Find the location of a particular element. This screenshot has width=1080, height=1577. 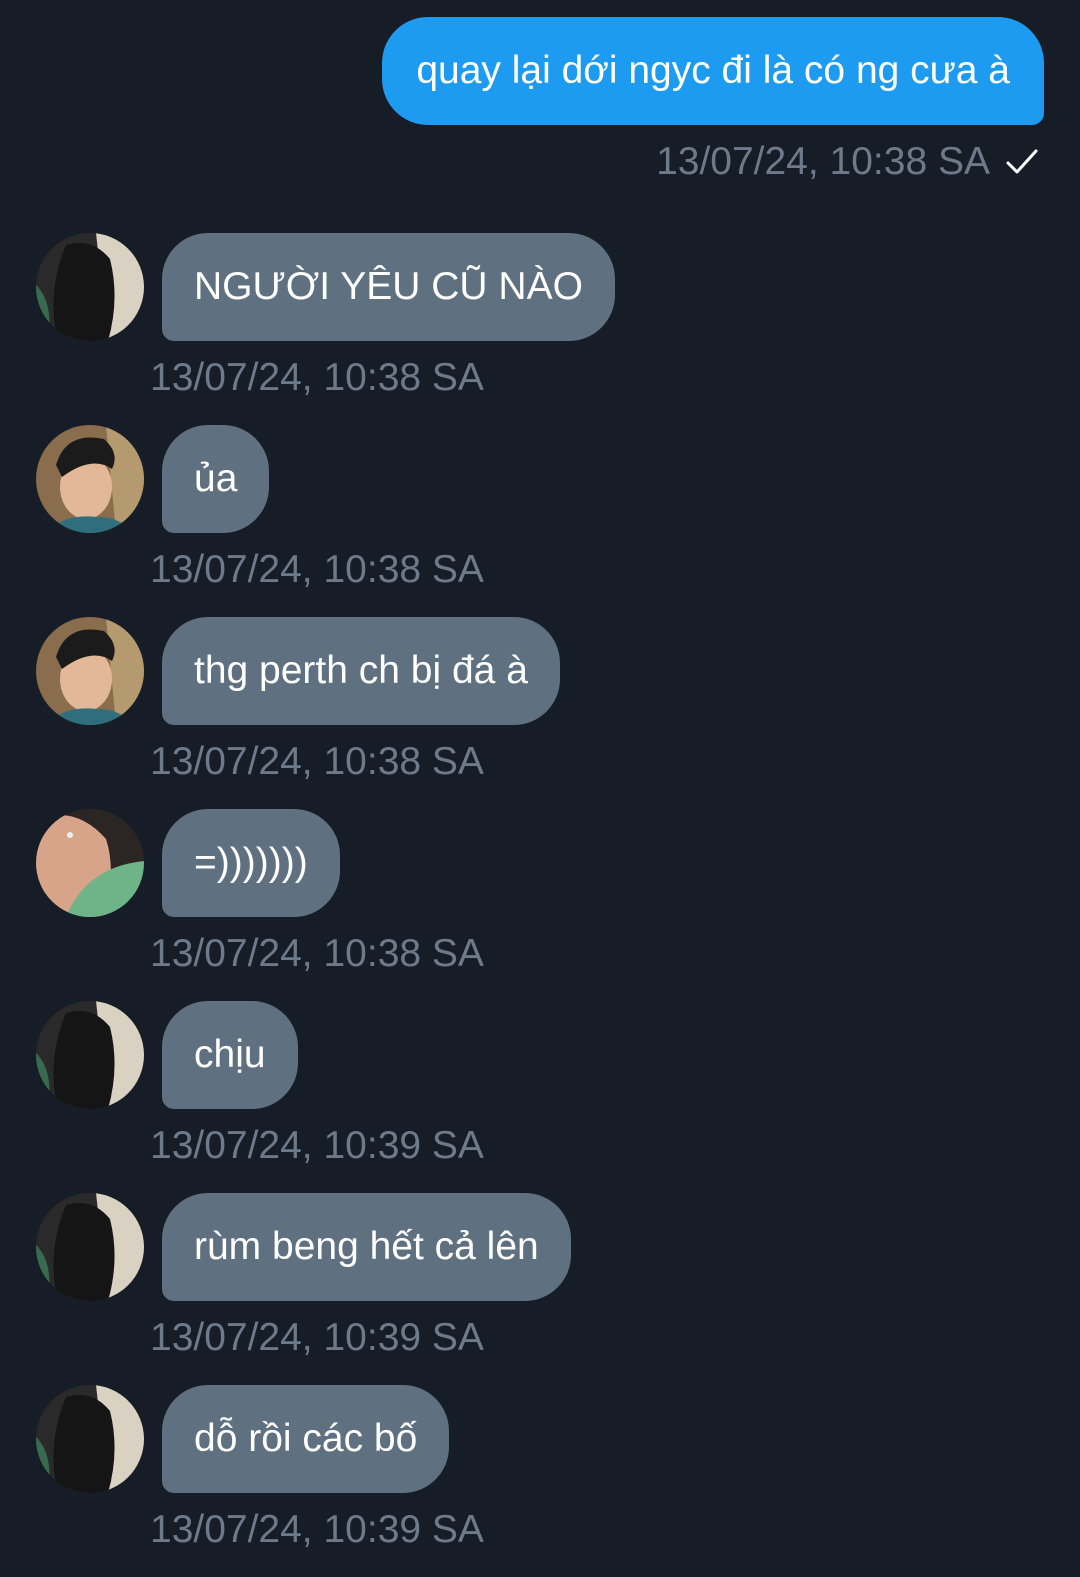

message-row: rùm beng hết cả lên 13/07/24, 10:39 SA is located at coordinates (536, 1289).